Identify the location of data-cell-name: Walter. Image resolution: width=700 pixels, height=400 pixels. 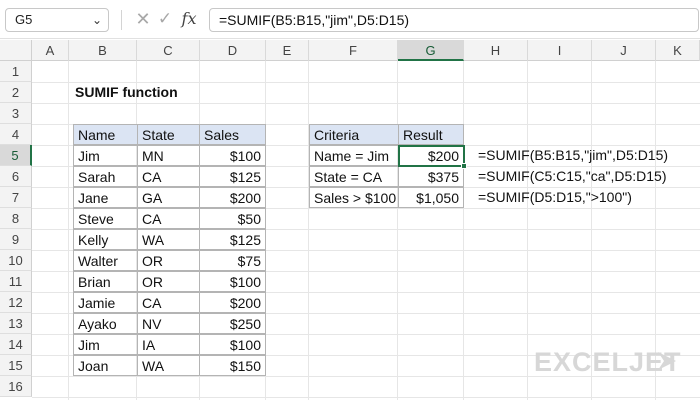
(105, 260).